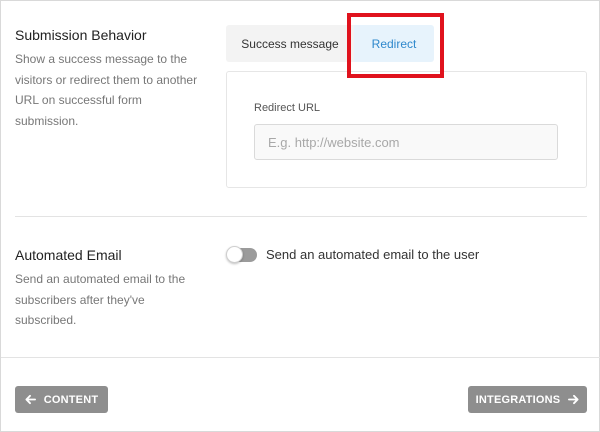  I want to click on content-back-button-label: CONTENT, so click(71, 399).